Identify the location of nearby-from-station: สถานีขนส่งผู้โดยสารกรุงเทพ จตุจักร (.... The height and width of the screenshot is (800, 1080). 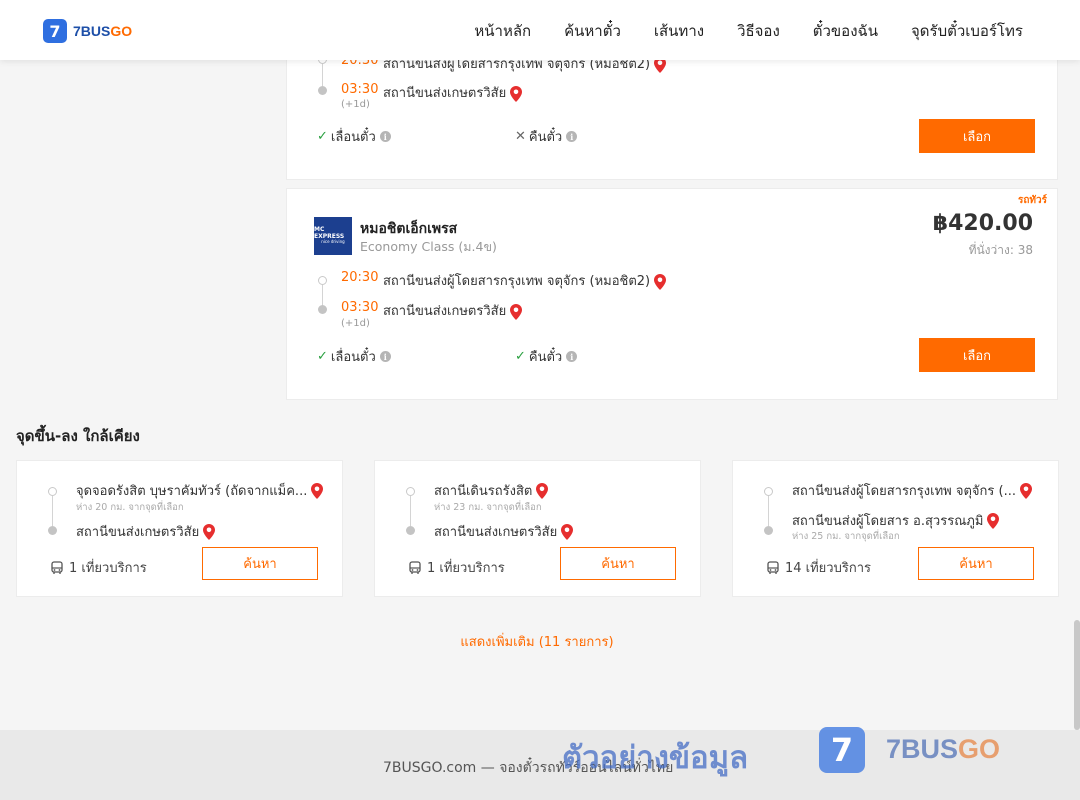
(912, 490).